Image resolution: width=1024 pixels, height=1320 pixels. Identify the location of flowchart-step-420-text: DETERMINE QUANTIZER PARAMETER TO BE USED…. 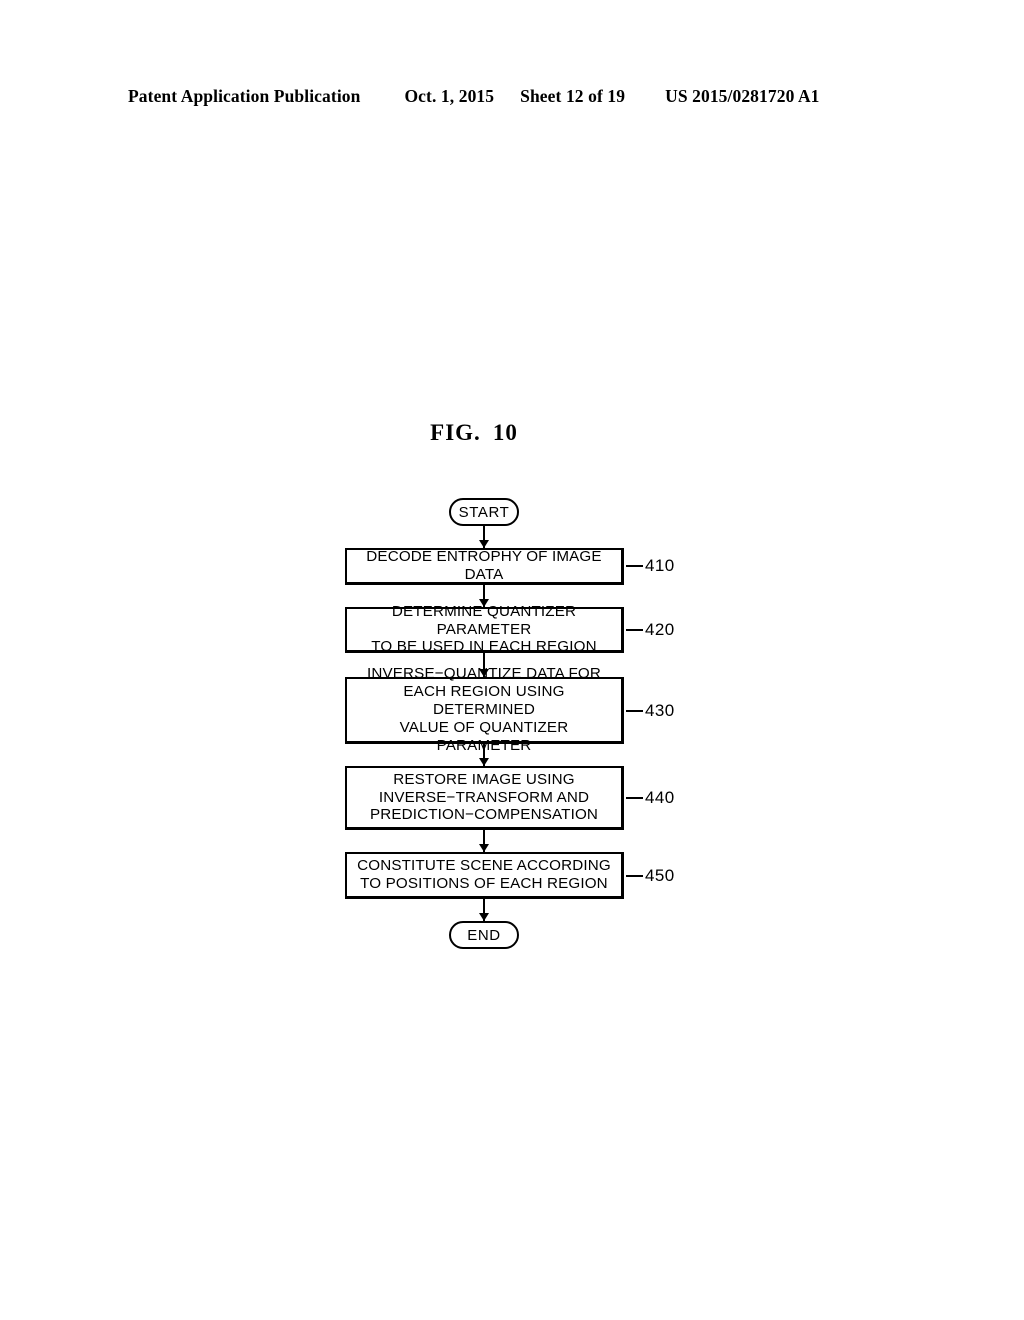
(484, 629).